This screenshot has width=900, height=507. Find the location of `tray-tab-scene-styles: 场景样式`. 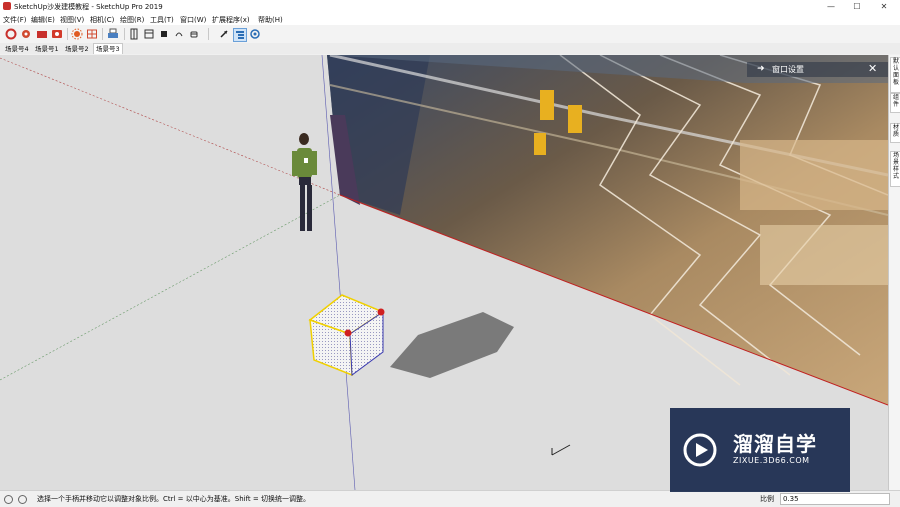

tray-tab-scene-styles: 场景样式 is located at coordinates (895, 169).